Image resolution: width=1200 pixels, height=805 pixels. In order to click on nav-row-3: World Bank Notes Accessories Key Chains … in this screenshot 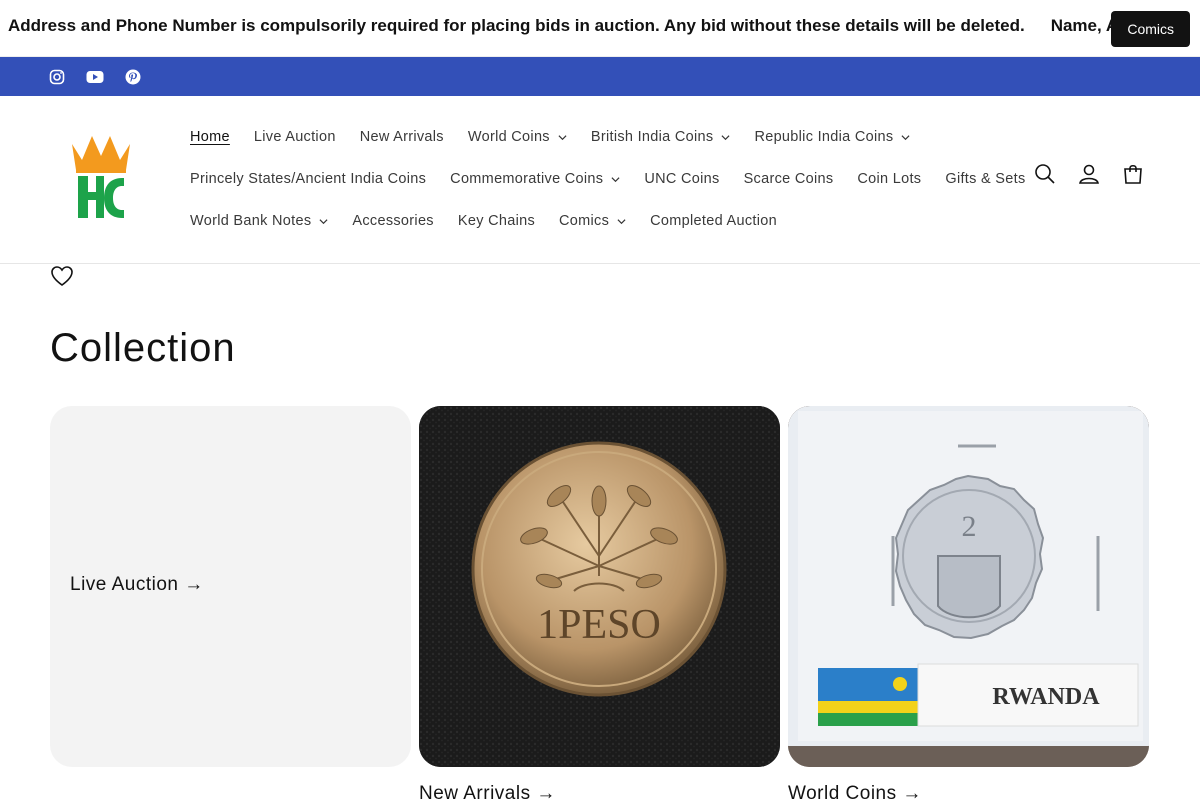, I will do `click(593, 221)`.